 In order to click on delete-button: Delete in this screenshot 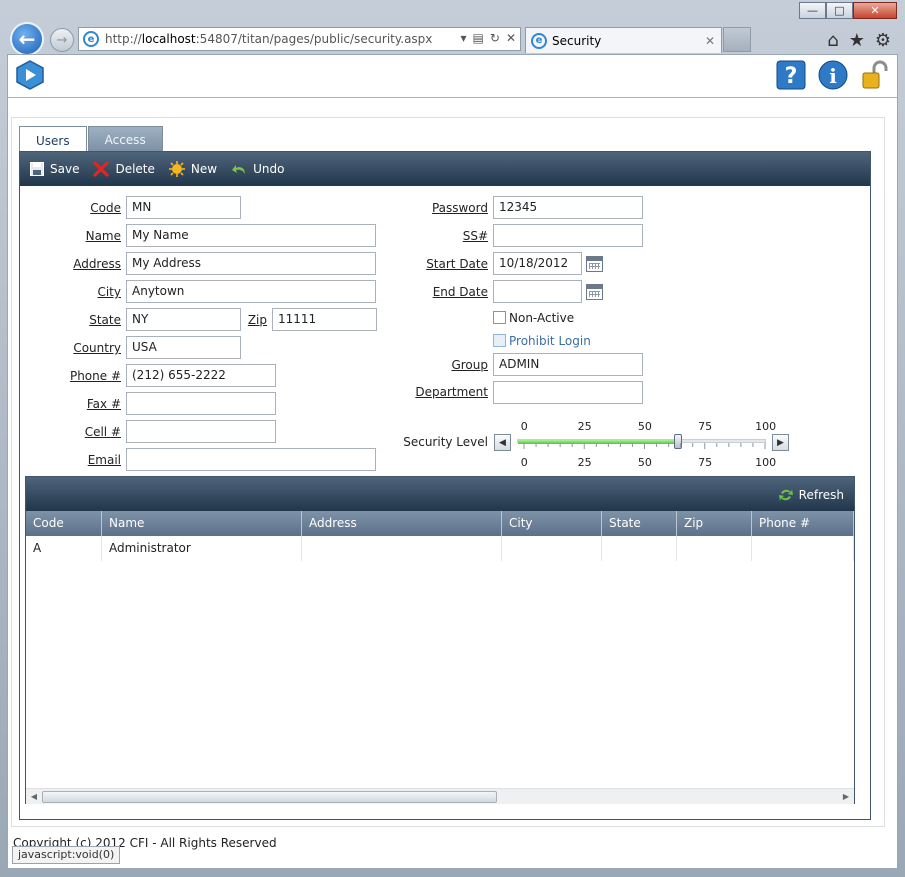, I will do `click(124, 169)`.